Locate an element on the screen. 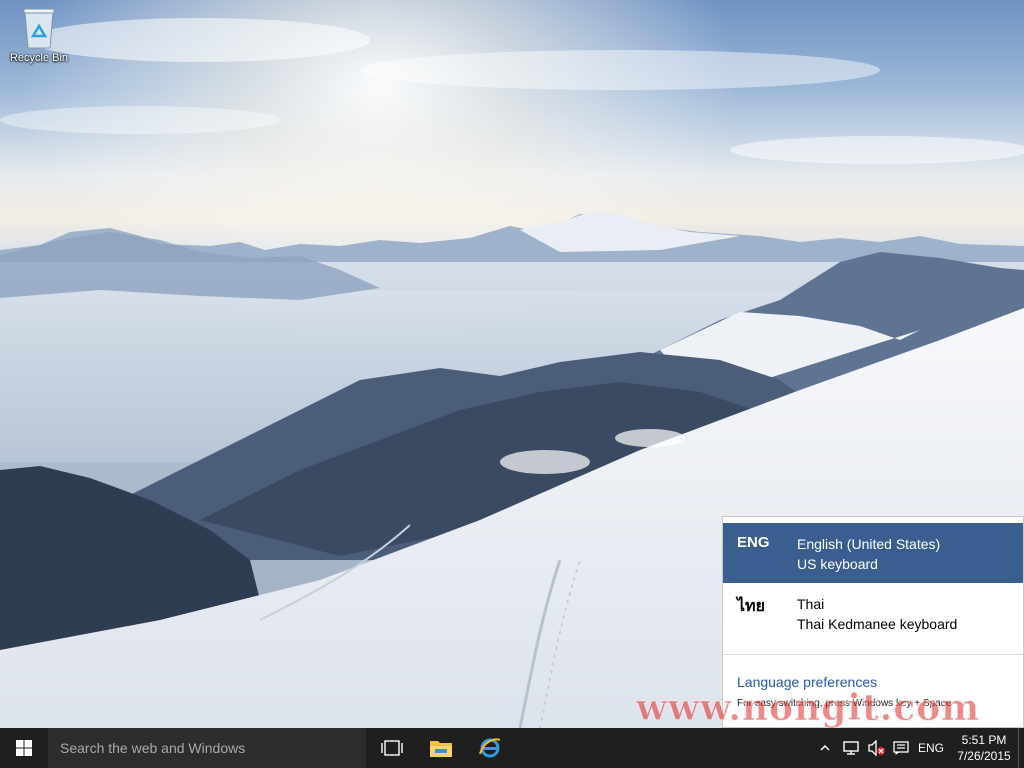  start-button is located at coordinates (24, 748).